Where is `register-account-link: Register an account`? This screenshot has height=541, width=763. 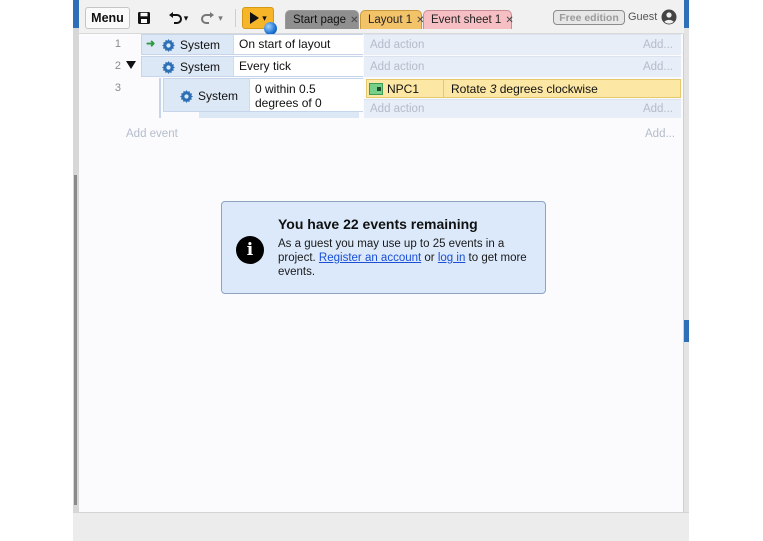
register-account-link: Register an account is located at coordinates (370, 258).